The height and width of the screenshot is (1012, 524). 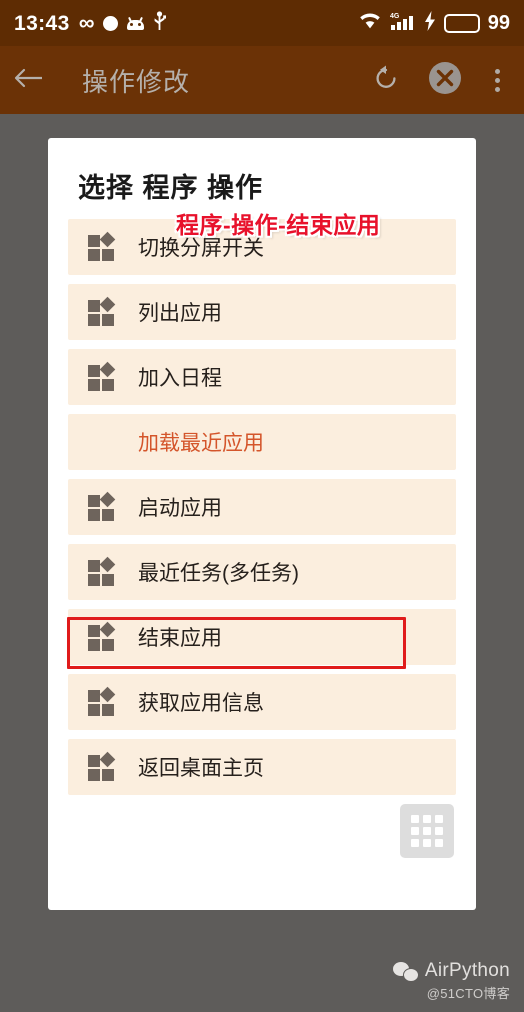 I want to click on status-bar-clock: 13:43, so click(x=42, y=23).